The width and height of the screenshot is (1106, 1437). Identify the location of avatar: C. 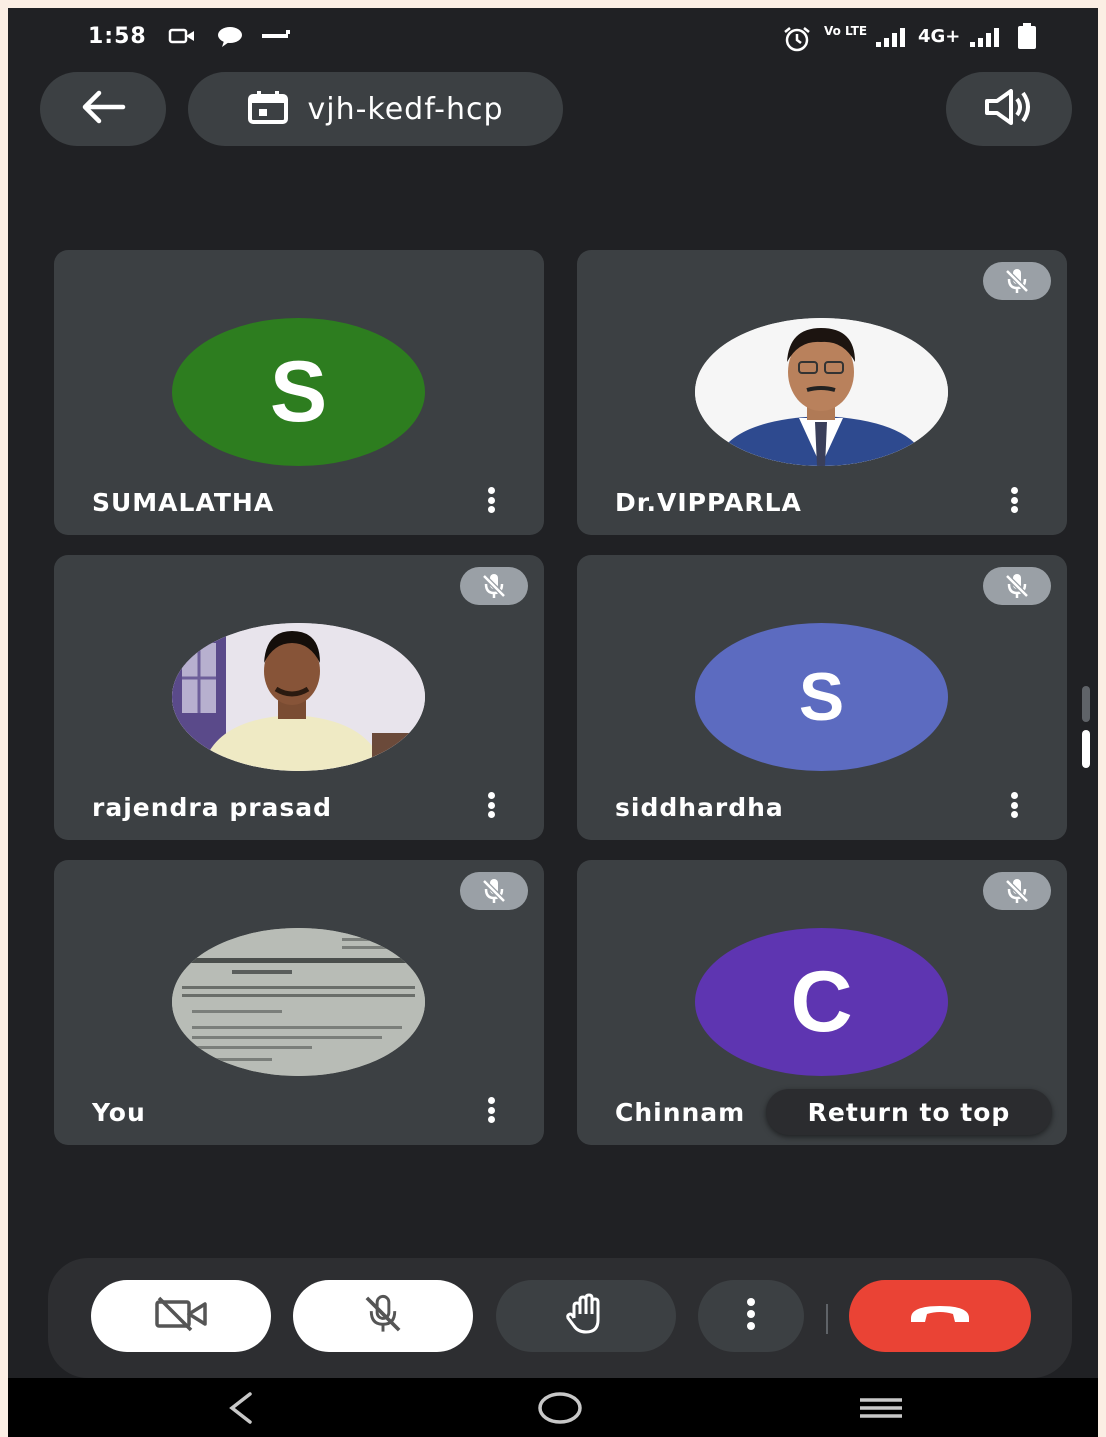
(821, 1002).